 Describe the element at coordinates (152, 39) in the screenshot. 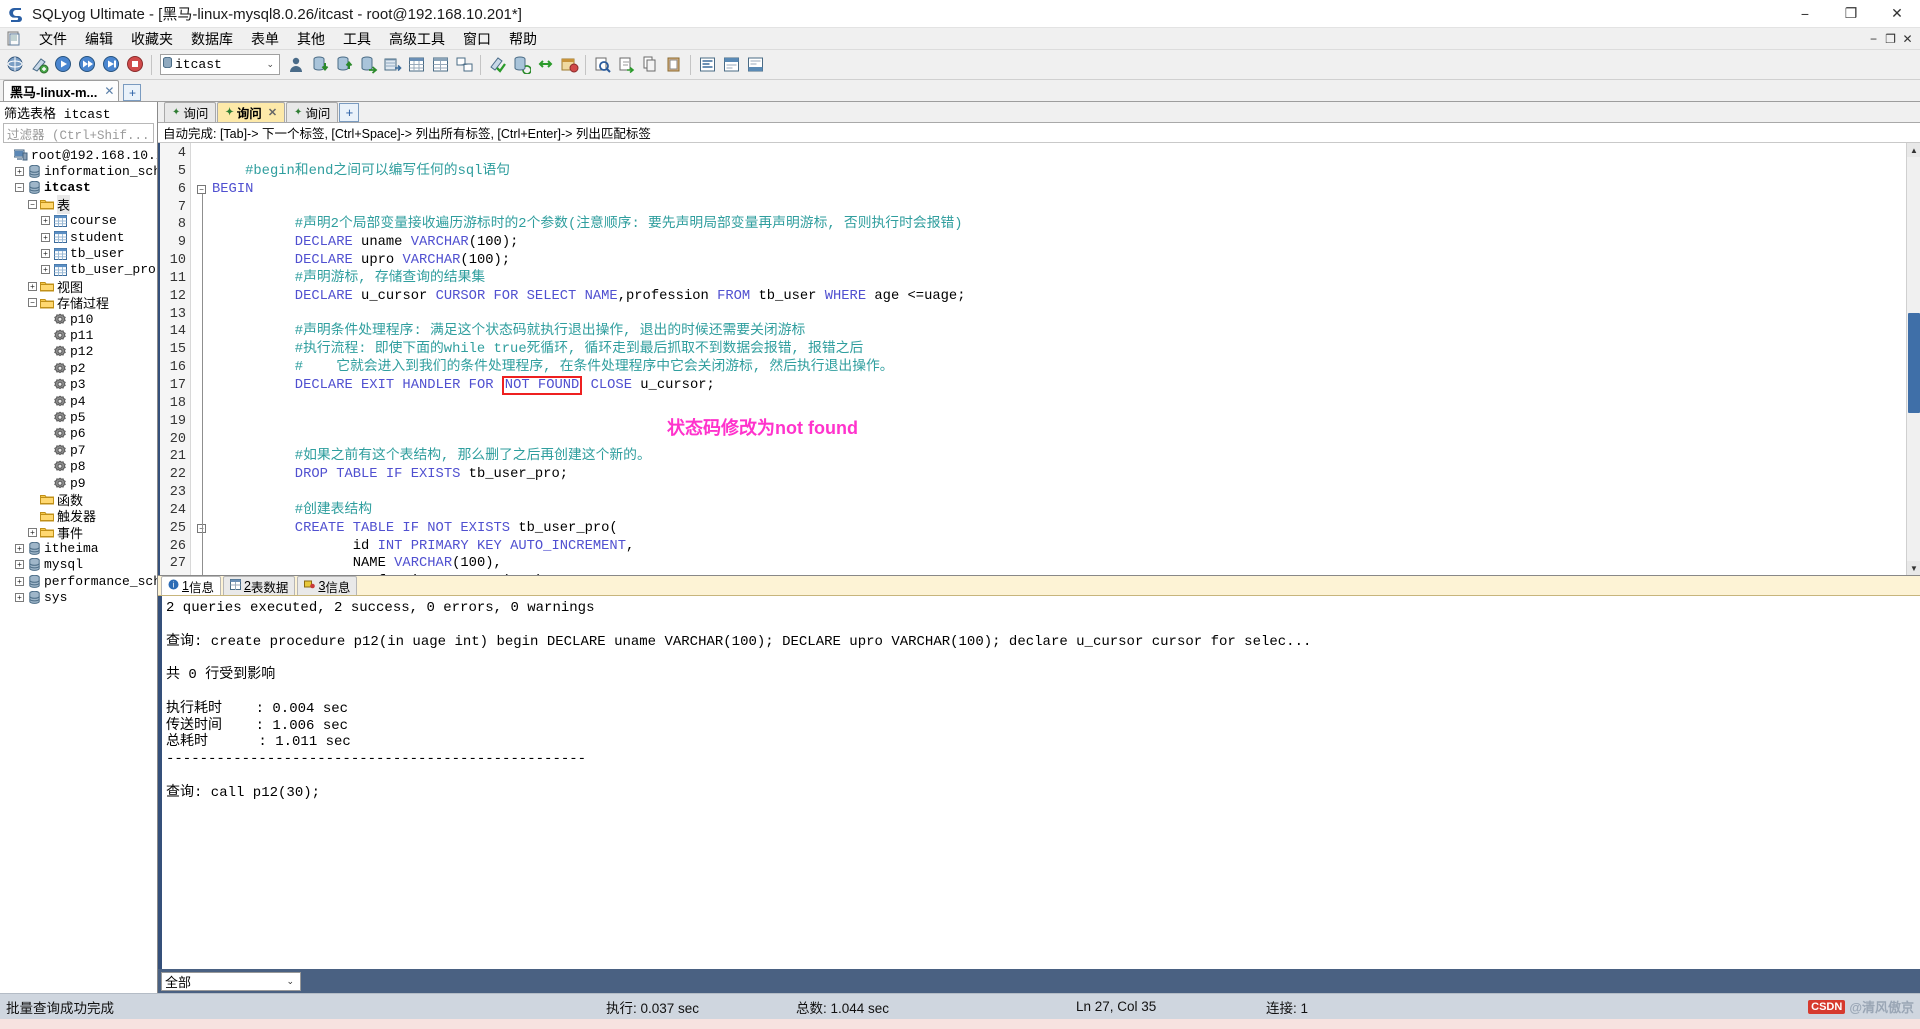

I see `menu-item-favorites: 收藏夹` at that location.